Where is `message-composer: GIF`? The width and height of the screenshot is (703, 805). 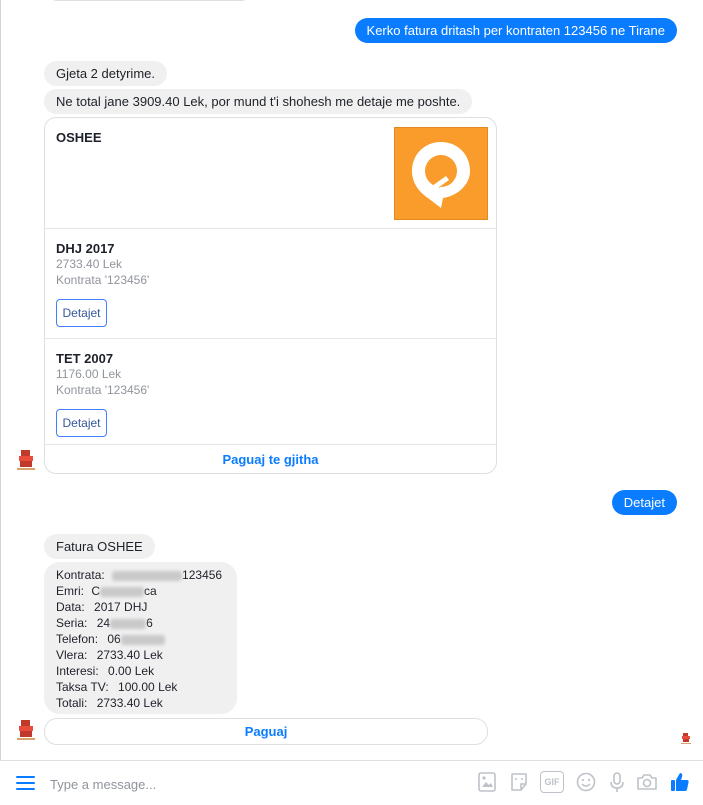
message-composer: GIF is located at coordinates (351, 782).